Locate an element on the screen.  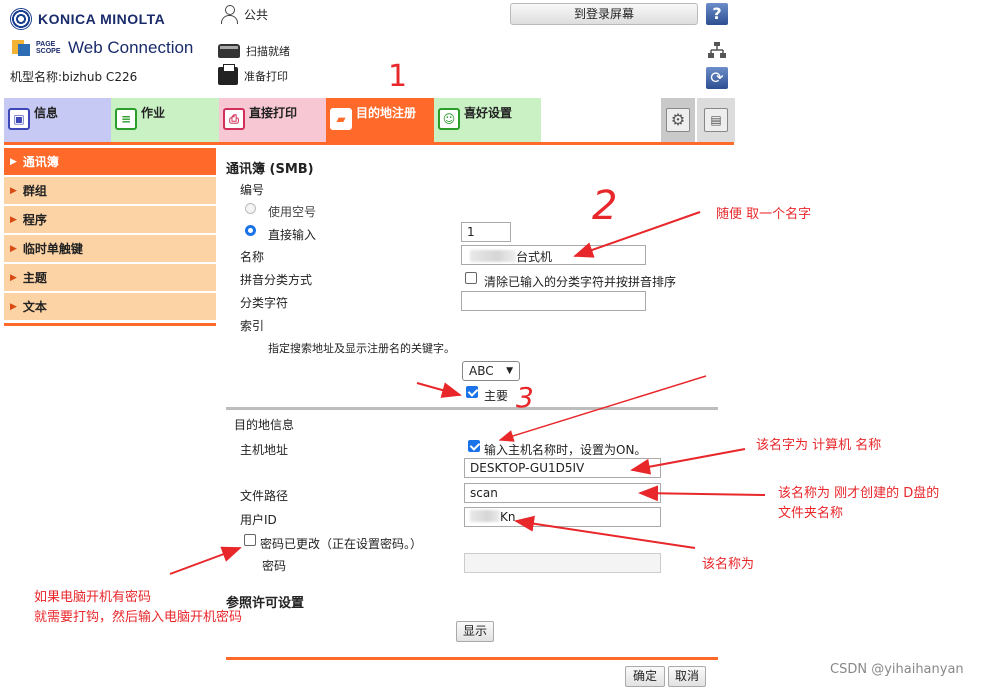
annotation-path-2: 文件夹名称 is located at coordinates (811, 513).